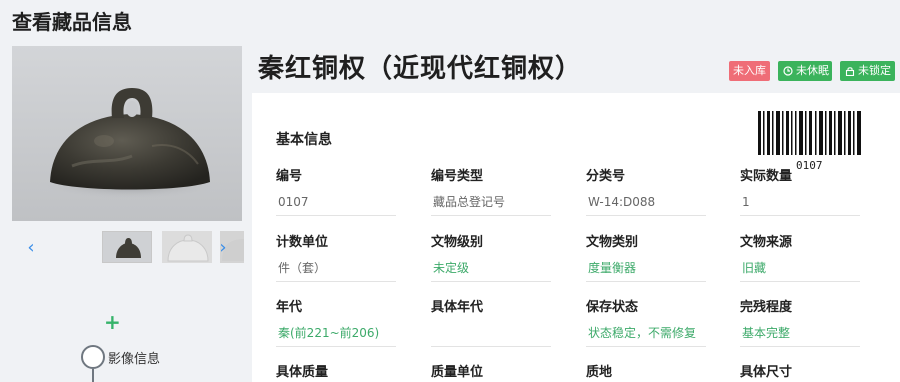 This screenshot has width=900, height=382. Describe the element at coordinates (223, 247) in the screenshot. I see `chevron-right-icon: ›` at that location.